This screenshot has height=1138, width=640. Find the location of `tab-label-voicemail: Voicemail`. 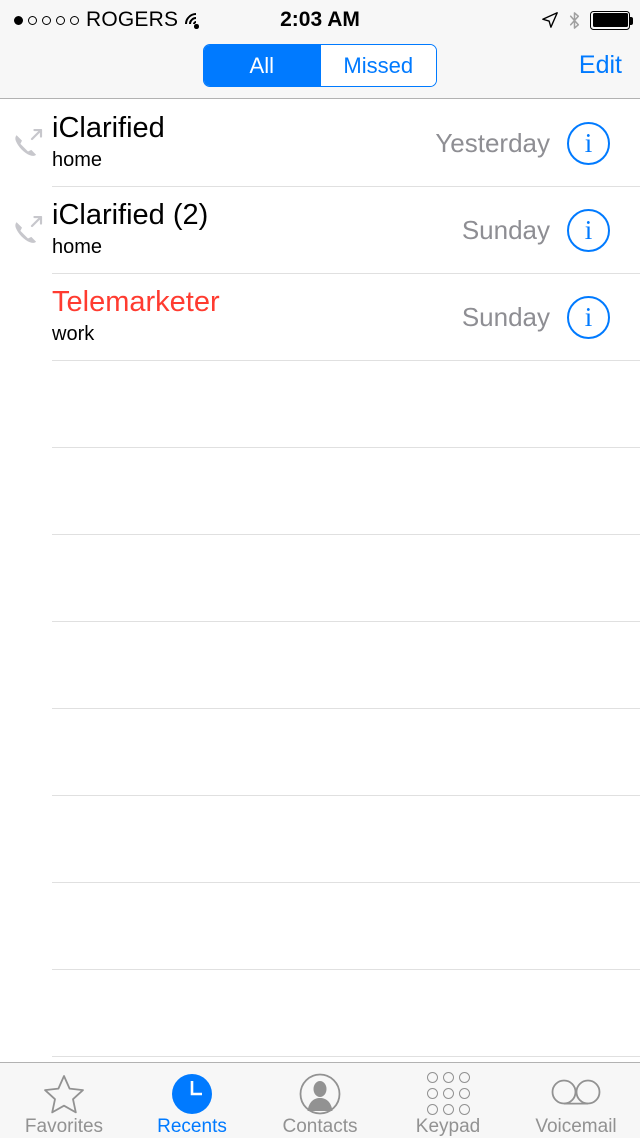

tab-label-voicemail: Voicemail is located at coordinates (576, 1126).